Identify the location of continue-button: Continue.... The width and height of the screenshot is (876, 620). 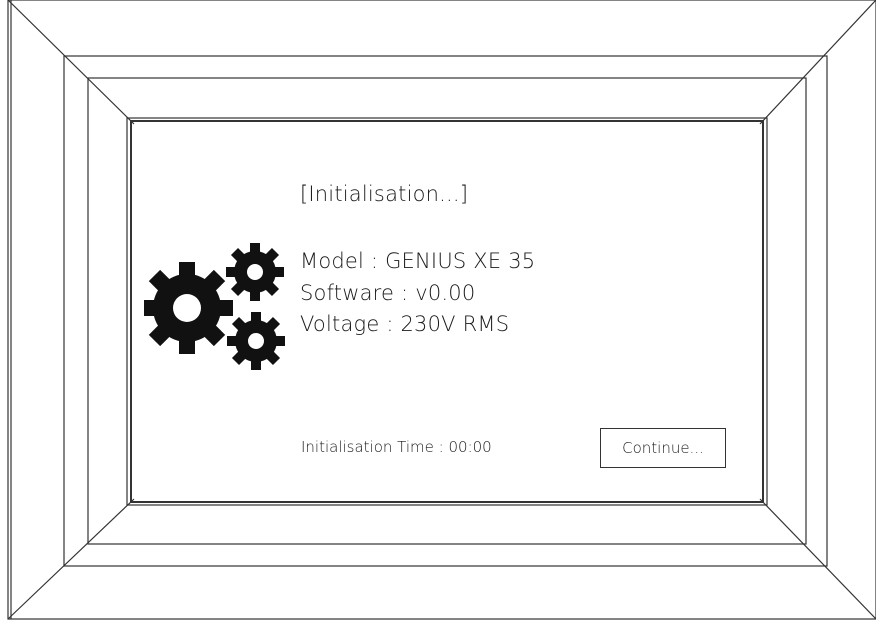
(663, 448).